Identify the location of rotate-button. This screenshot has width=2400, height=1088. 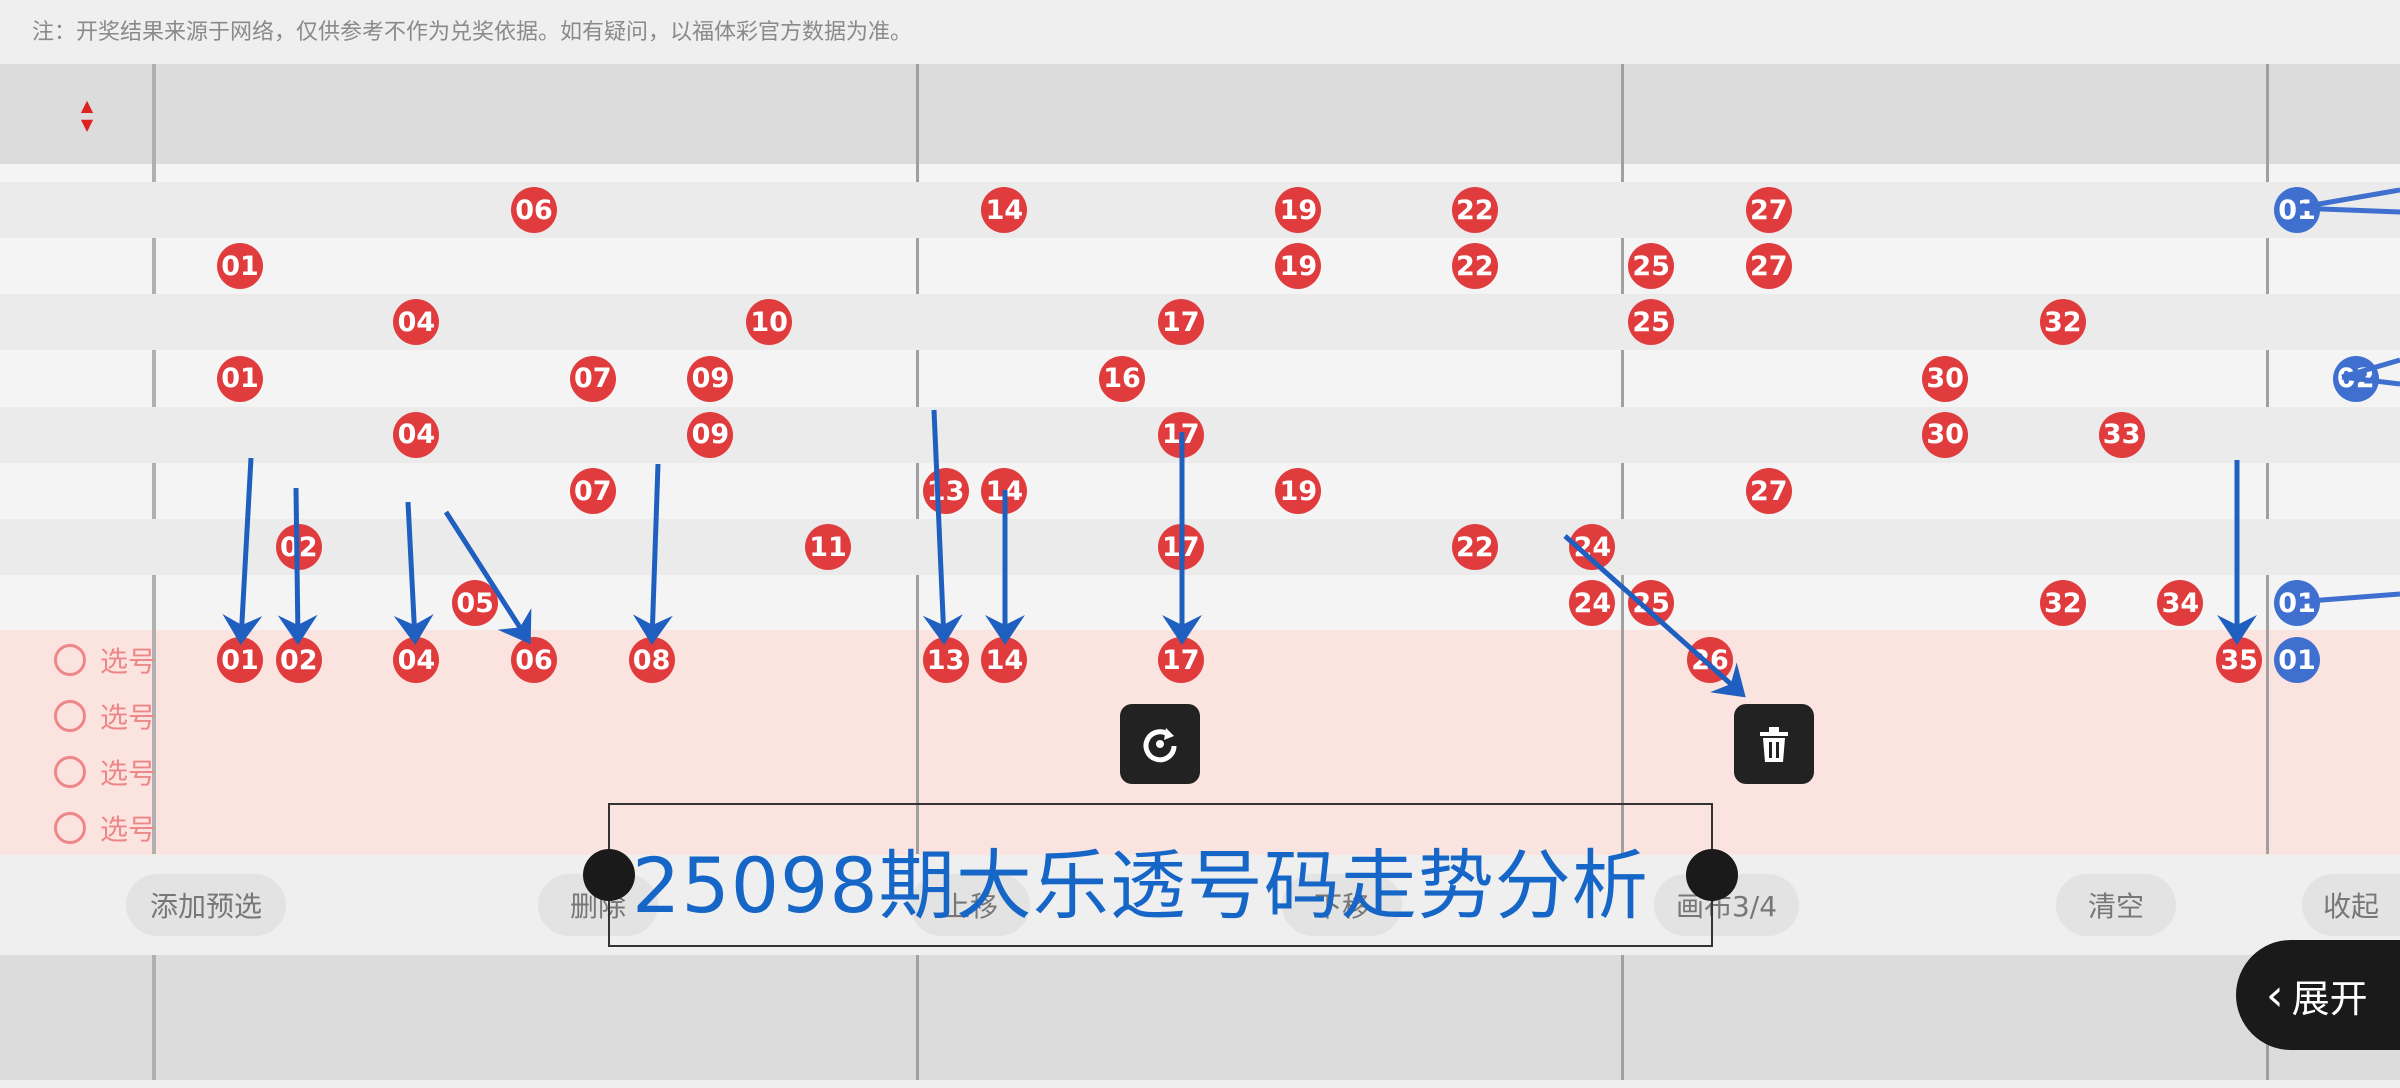
(1160, 744).